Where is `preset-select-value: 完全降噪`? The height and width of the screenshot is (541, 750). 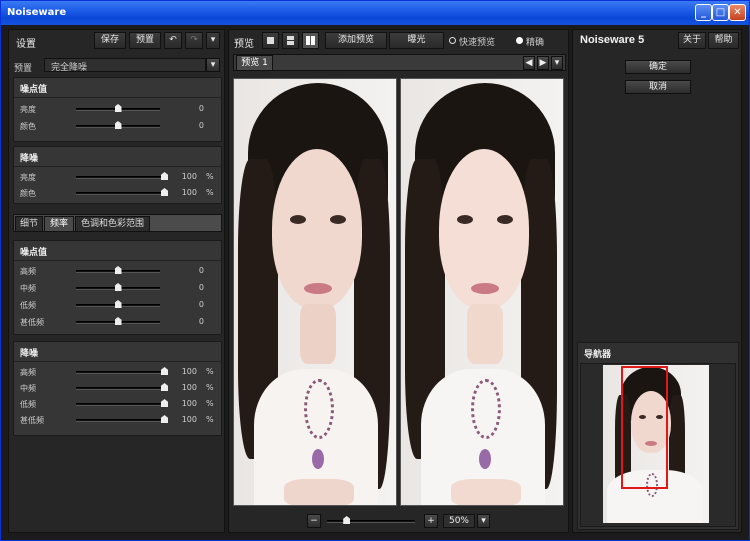 preset-select-value: 完全降噪 is located at coordinates (69, 68).